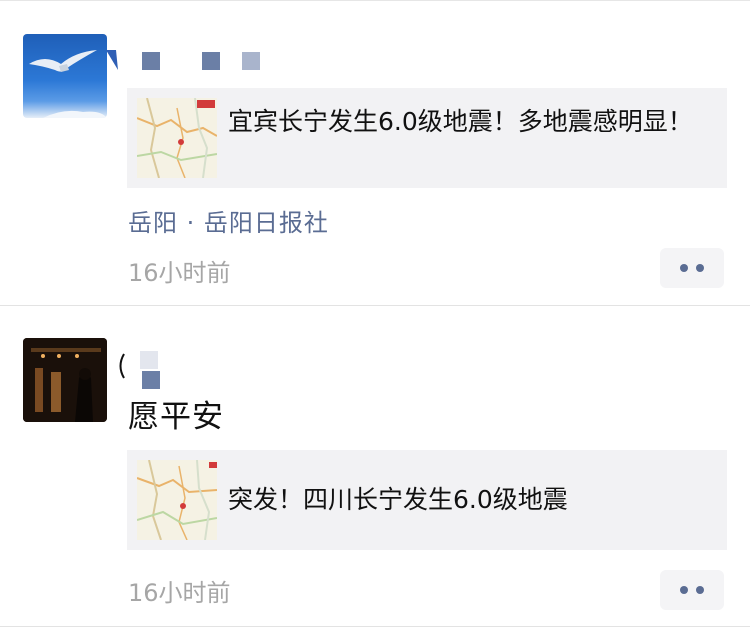  Describe the element at coordinates (427, 138) in the screenshot. I see `shared-article-card: 宜宾长宁发生6.0级地震！多地震感明显！` at that location.